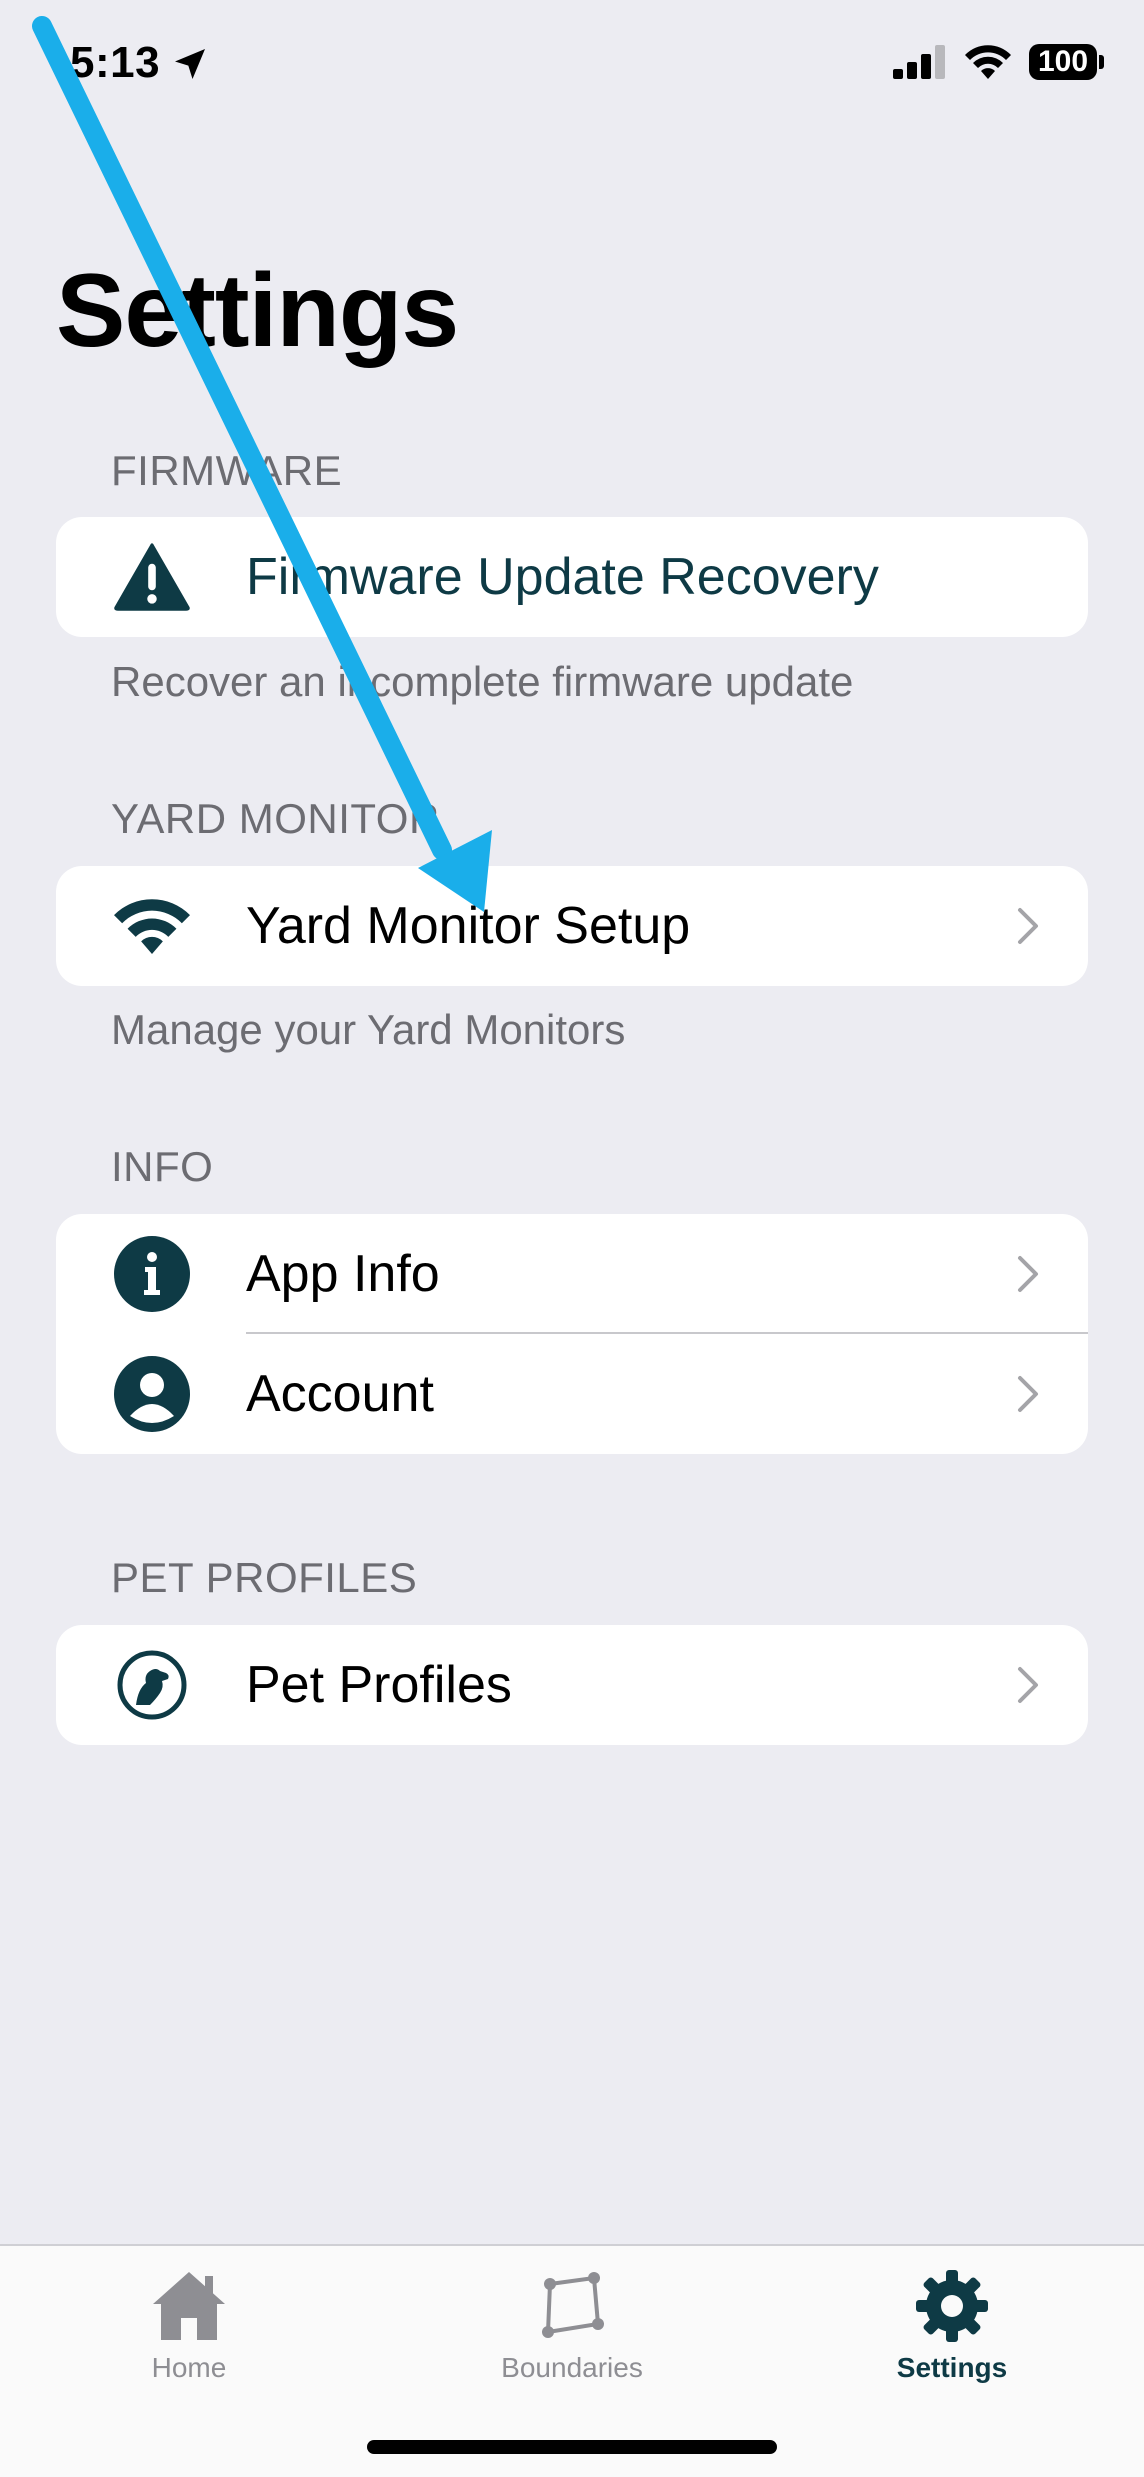 Image resolution: width=1144 pixels, height=2477 pixels. What do you see at coordinates (115, 62) in the screenshot?
I see `status-time: 5:13` at bounding box center [115, 62].